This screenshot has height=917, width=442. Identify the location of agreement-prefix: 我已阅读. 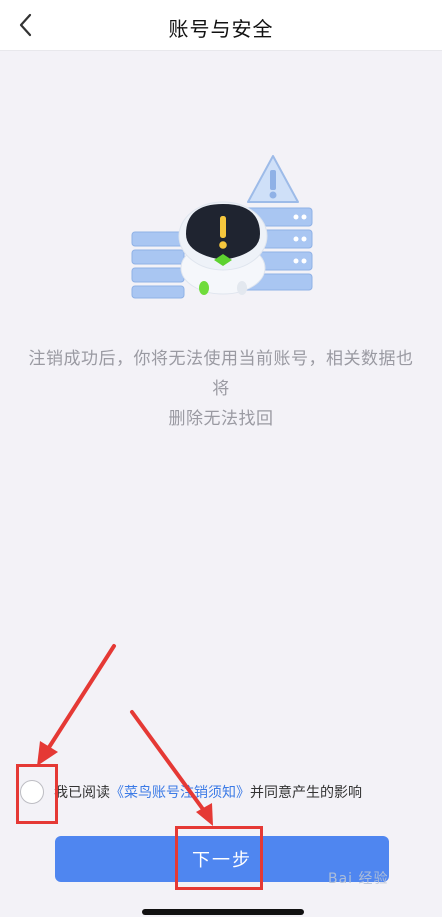
(82, 793).